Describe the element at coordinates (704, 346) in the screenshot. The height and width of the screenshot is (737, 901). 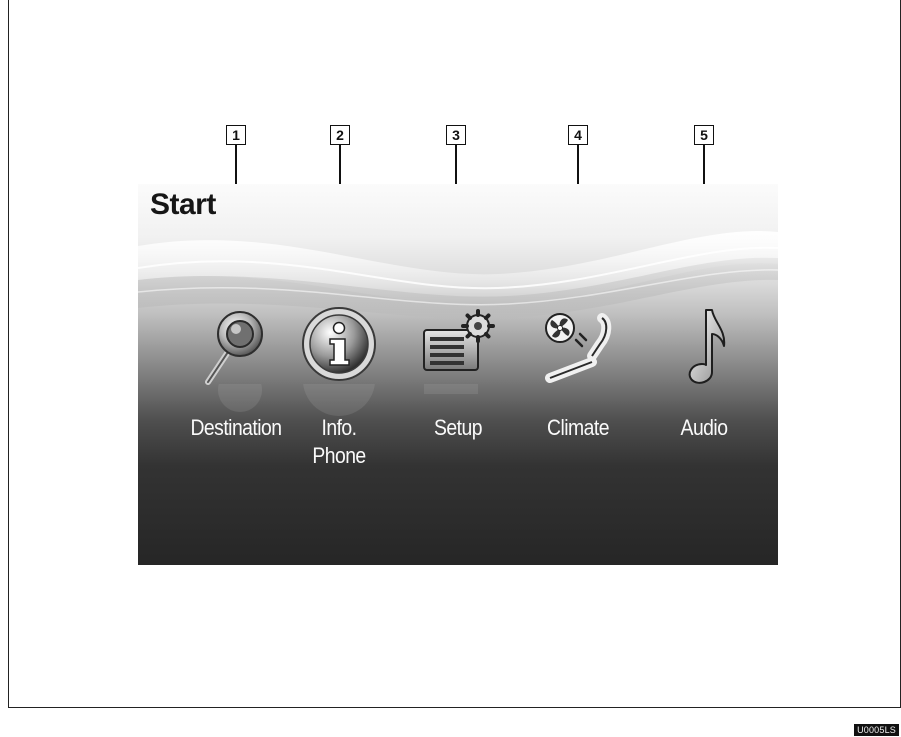
I see `music-note-icon` at that location.